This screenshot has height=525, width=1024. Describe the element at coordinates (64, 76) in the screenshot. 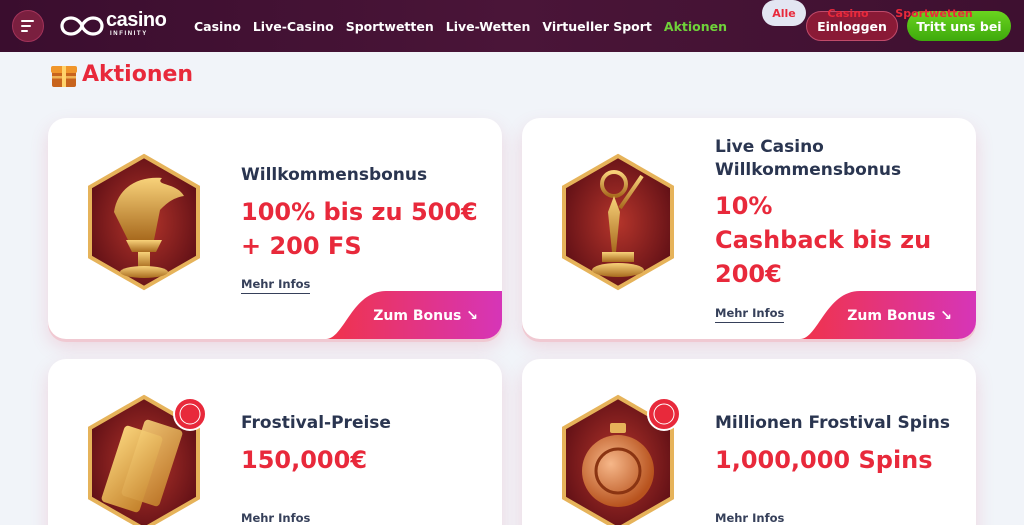

I see `gift-box-icon` at that location.